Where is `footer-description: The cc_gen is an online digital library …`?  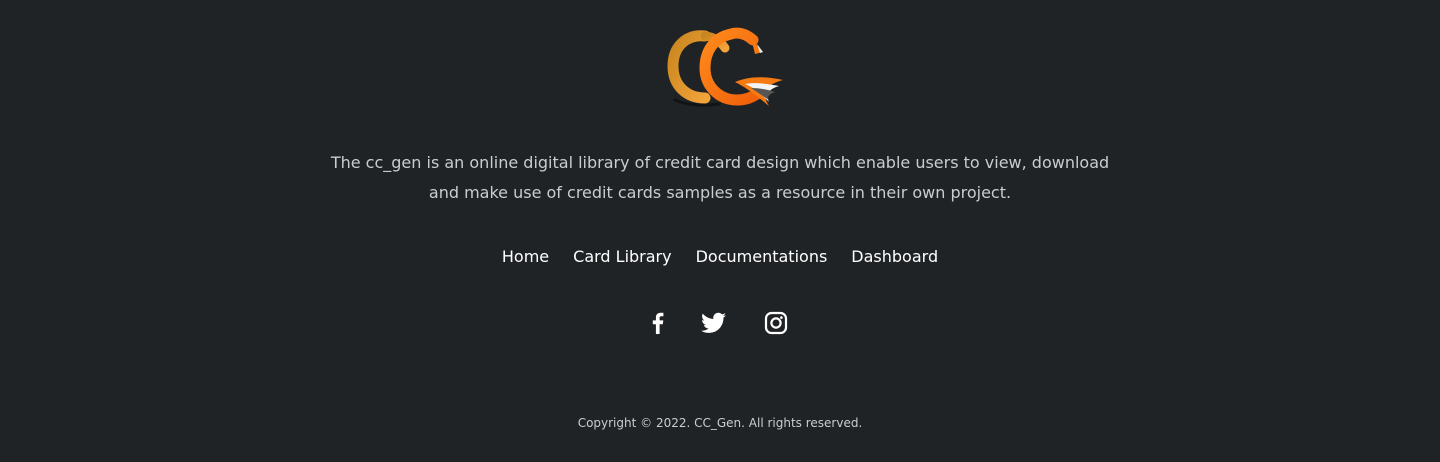
footer-description: The cc_gen is an online digital library … is located at coordinates (720, 178).